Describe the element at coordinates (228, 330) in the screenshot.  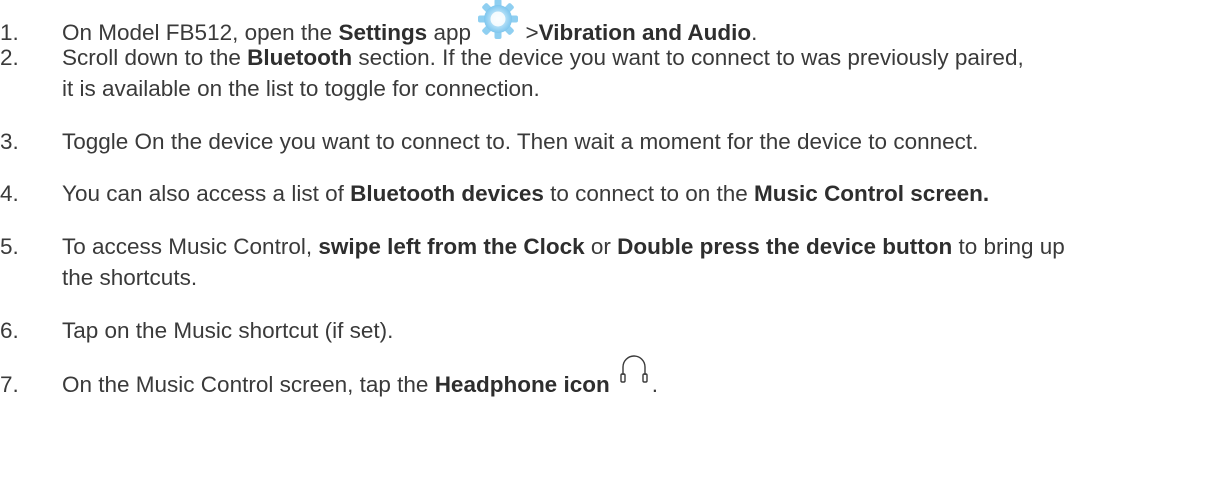
I see `step-text: Tap on the Music shortcut (if set).` at that location.